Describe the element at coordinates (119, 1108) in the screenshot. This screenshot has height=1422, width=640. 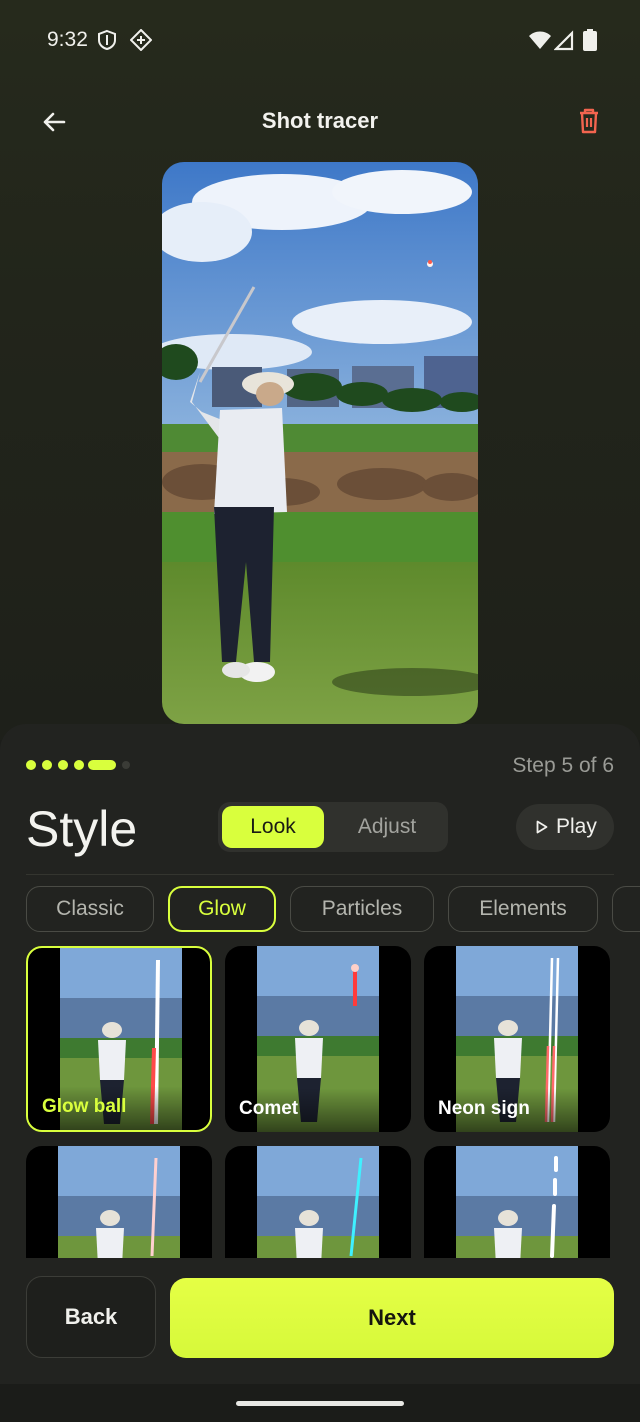
I see `style-card-label: Glow ball` at that location.